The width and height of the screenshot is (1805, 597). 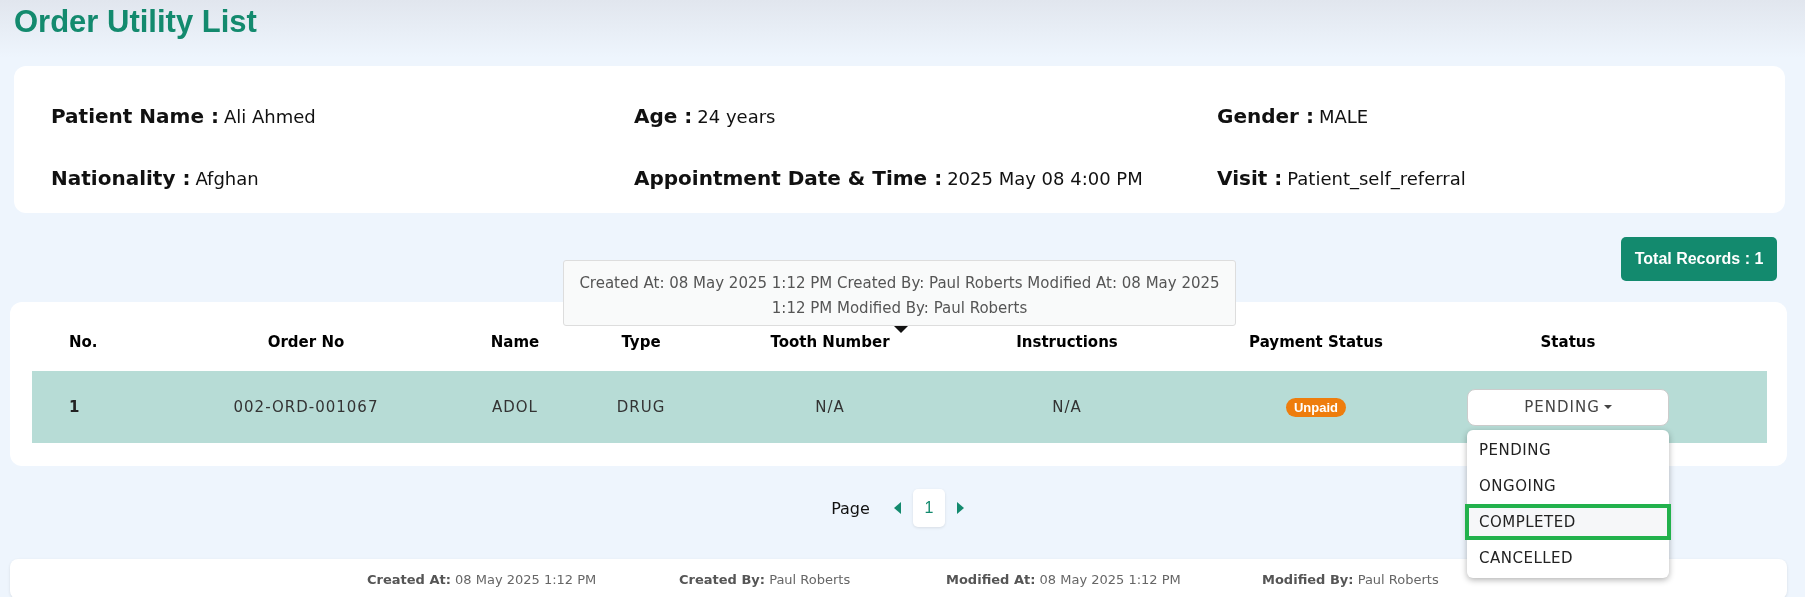 I want to click on audit-text: Created By: Paul Roberts, so click(x=765, y=579).